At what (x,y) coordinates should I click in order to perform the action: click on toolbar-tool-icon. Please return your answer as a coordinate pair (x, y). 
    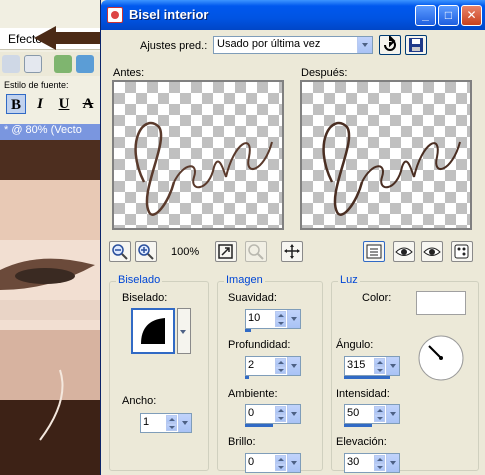
    Looking at the image, I should click on (11, 64).